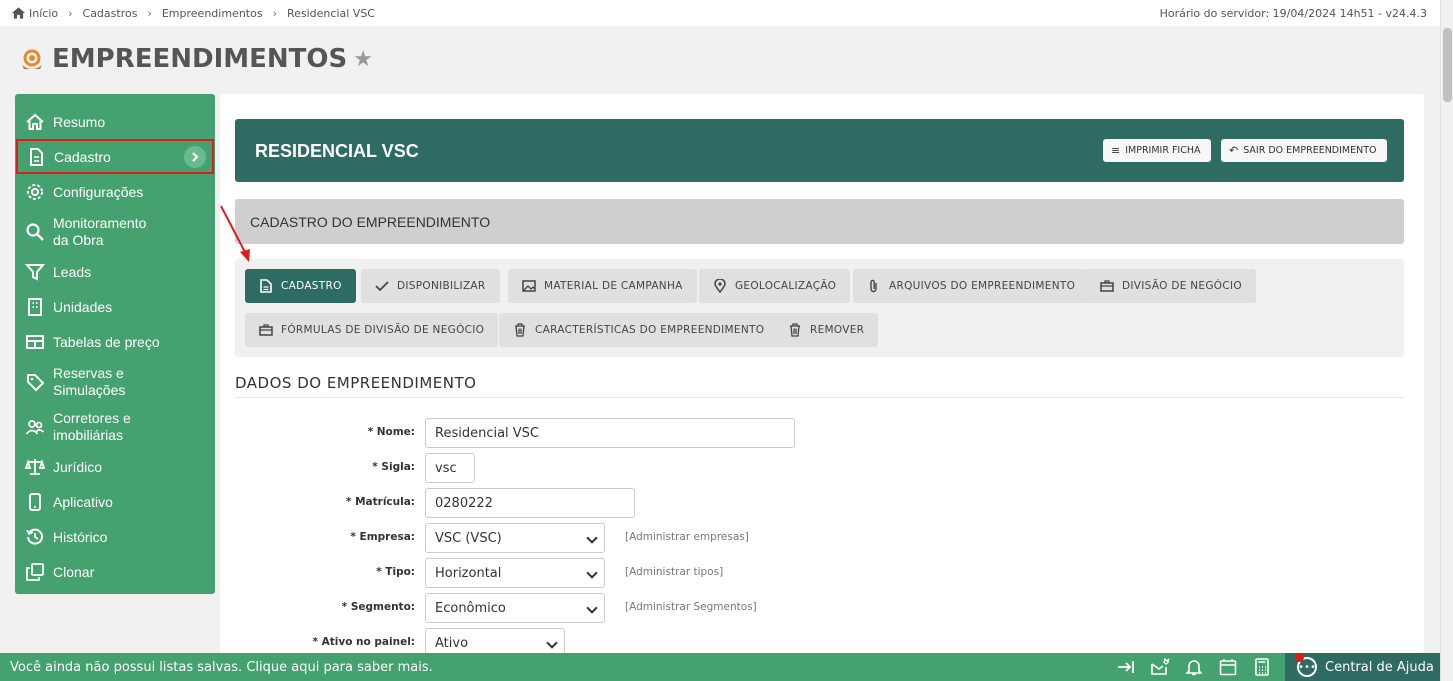  I want to click on nome-input: Residencial VSC, so click(610, 433).